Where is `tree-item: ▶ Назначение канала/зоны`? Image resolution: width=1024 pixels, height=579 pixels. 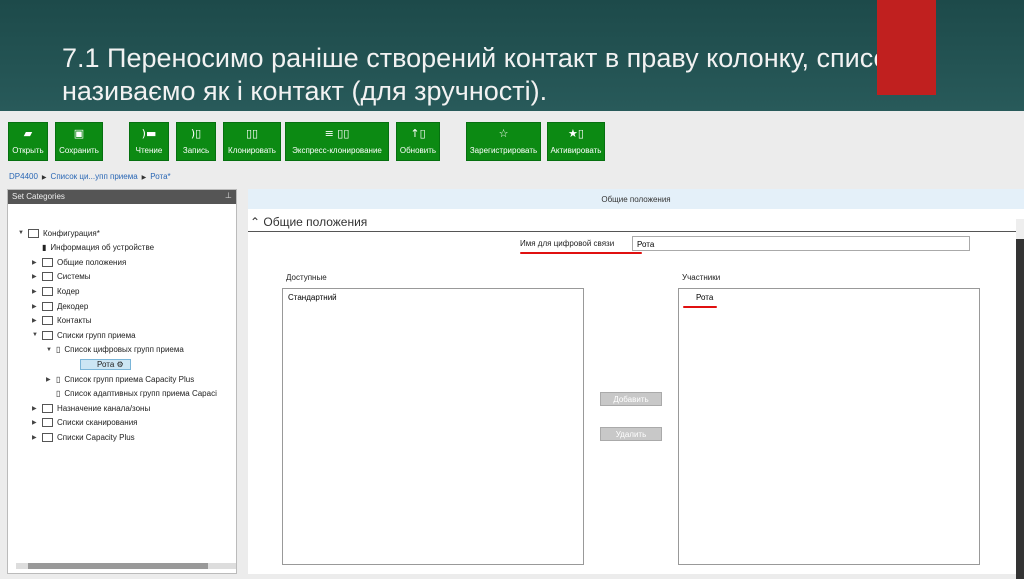 tree-item: ▶ Назначение канала/зоны is located at coordinates (91, 408).